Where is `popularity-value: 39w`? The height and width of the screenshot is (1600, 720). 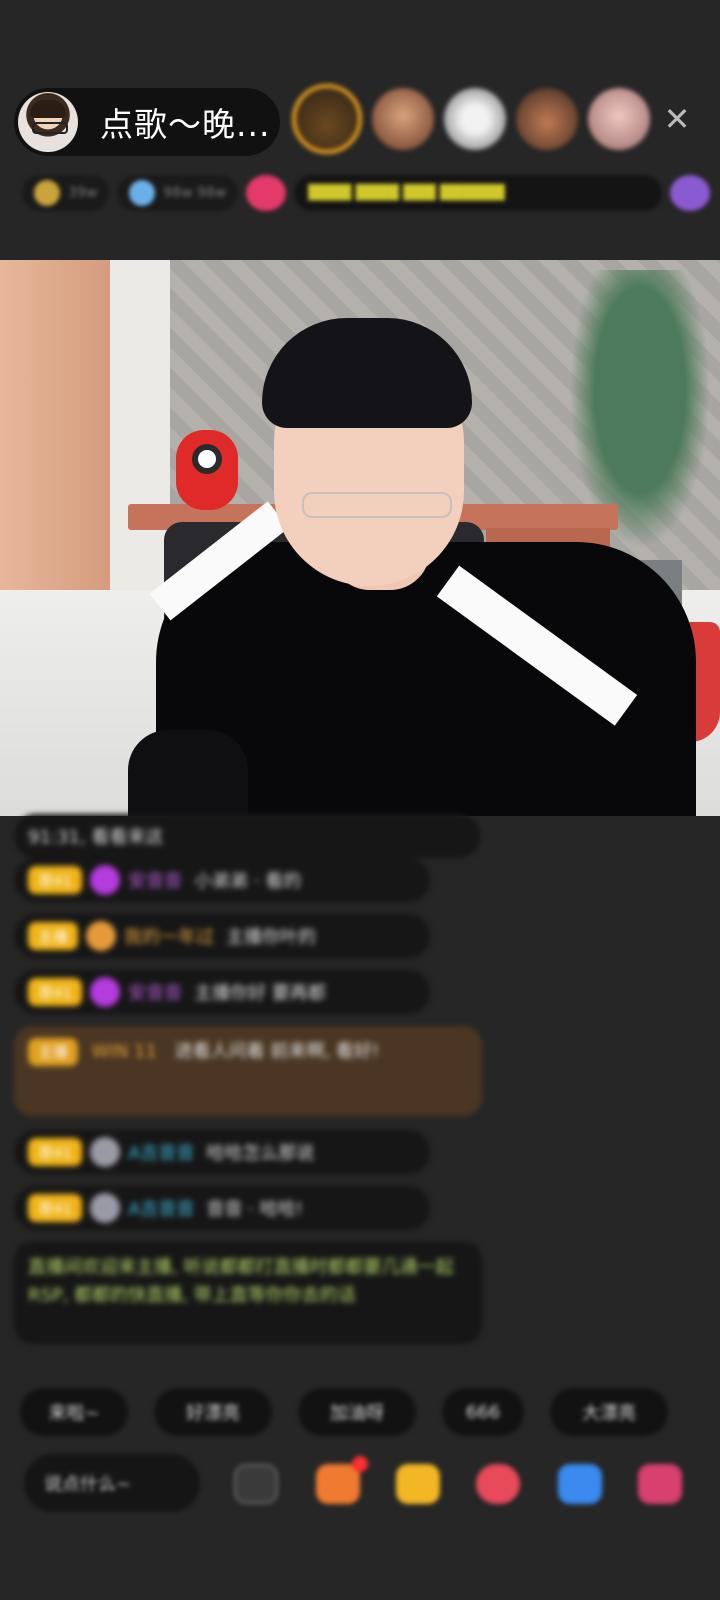
popularity-value: 39w is located at coordinates (83, 193).